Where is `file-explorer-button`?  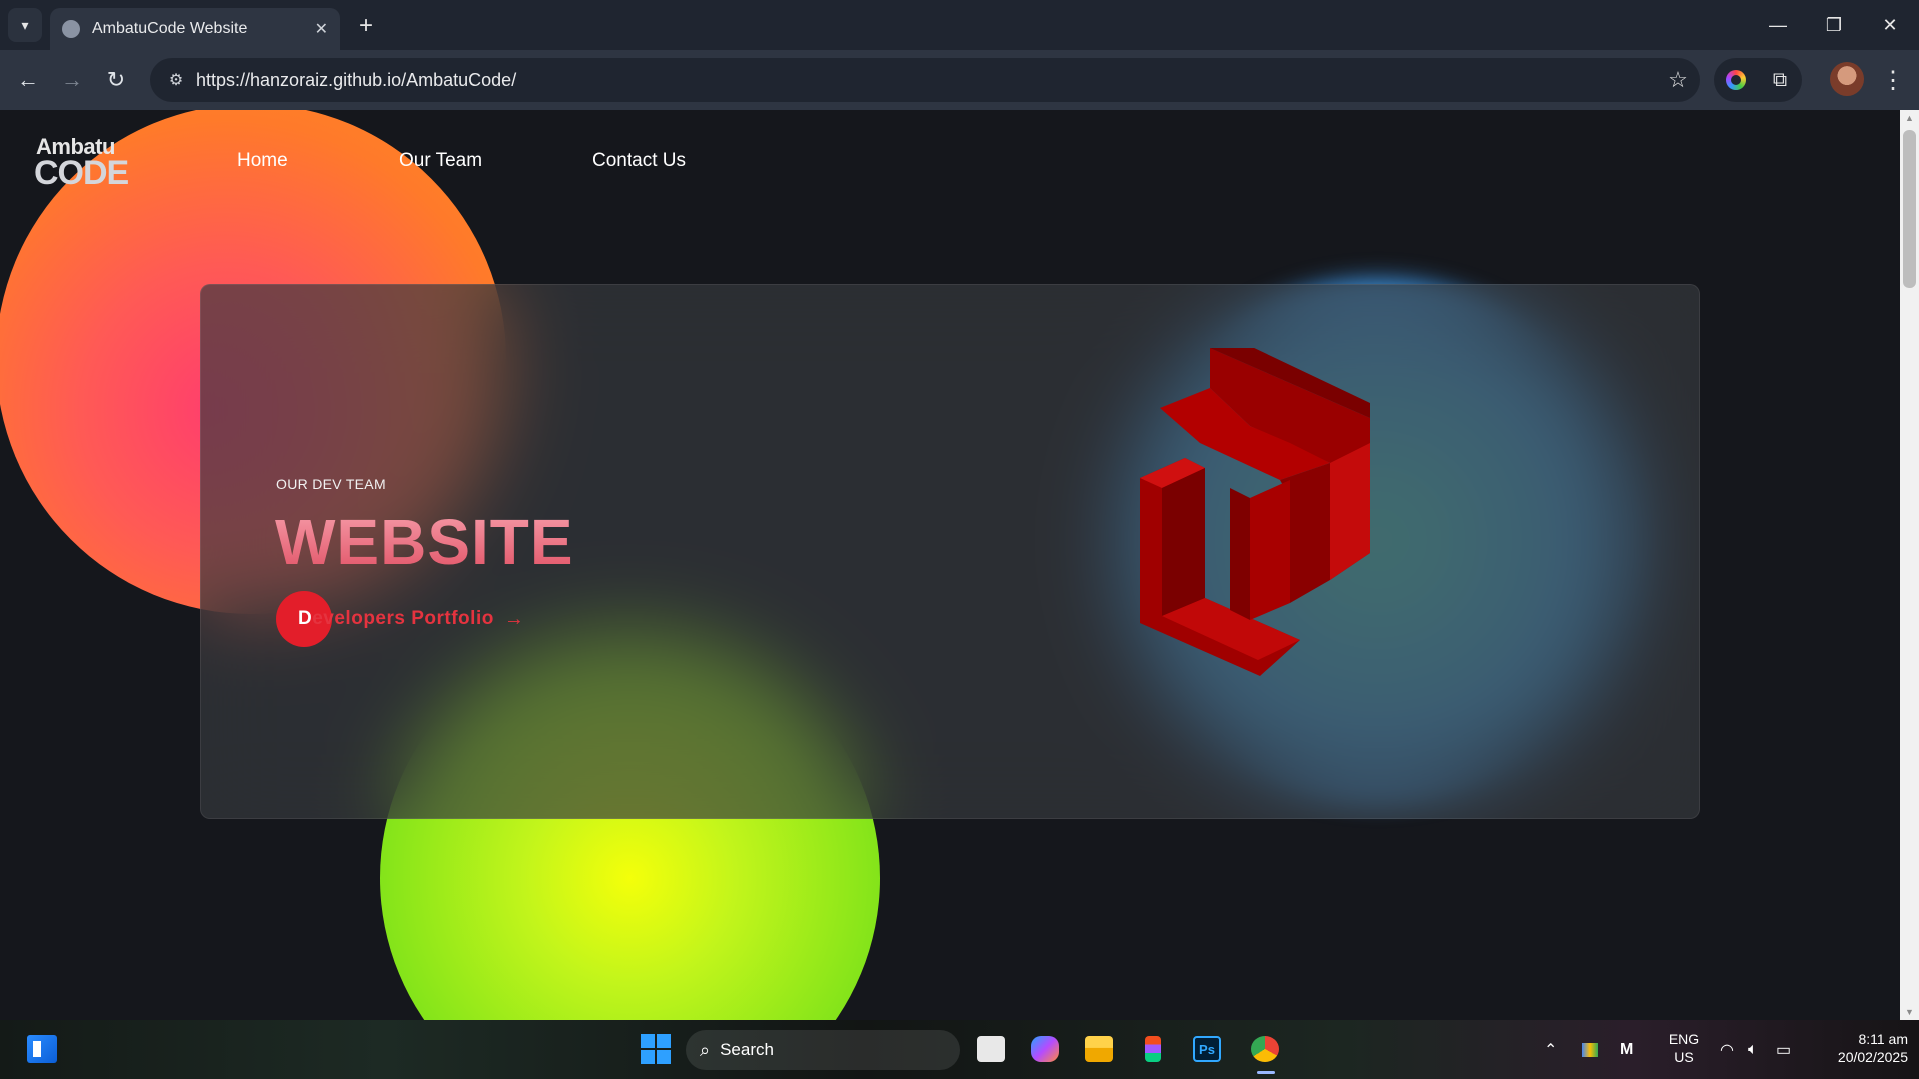
file-explorer-button is located at coordinates (1099, 1049).